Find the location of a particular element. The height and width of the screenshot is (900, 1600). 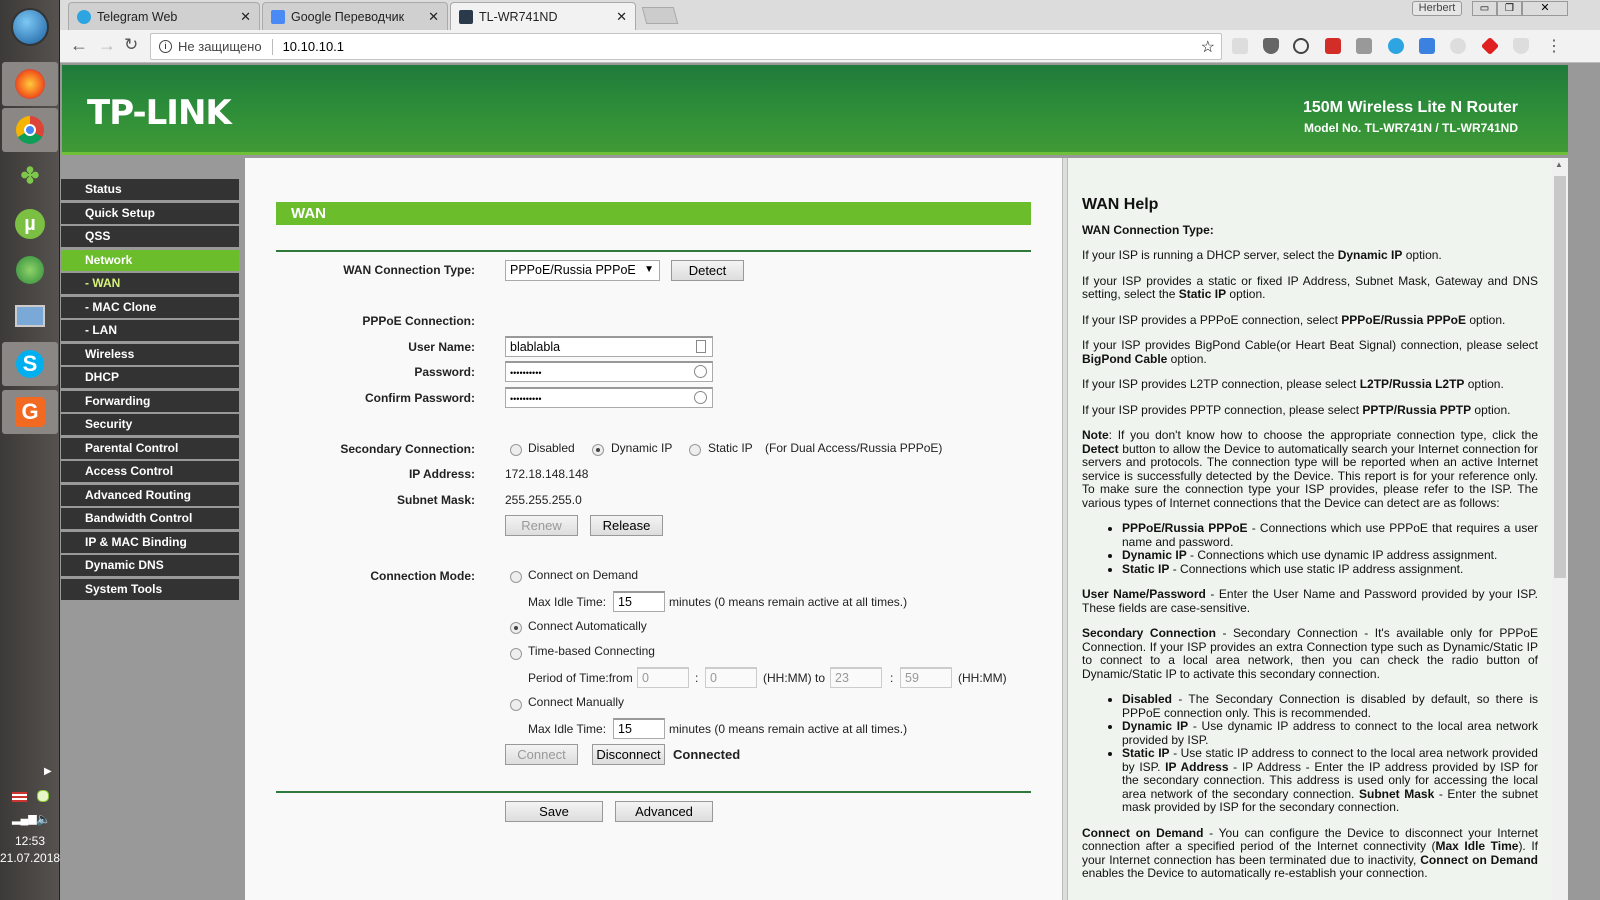

menu-parental-control: Parental Control is located at coordinates (150, 448).